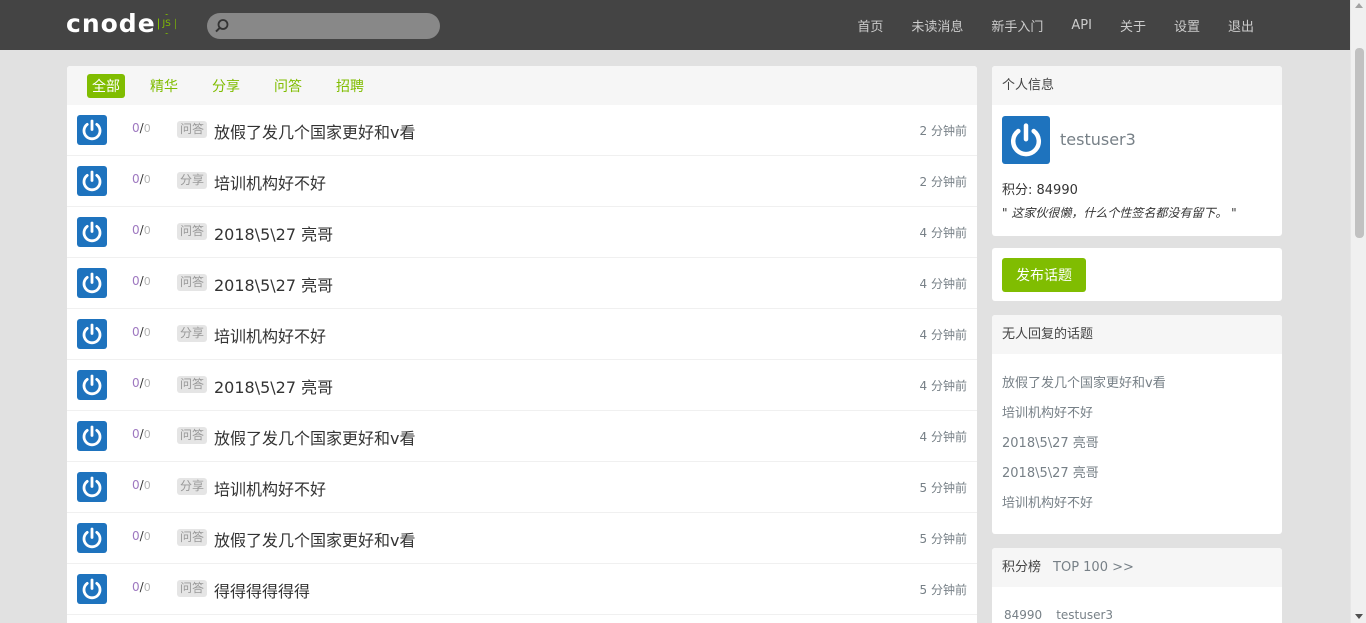  I want to click on username-link: testuser3, so click(1098, 139).